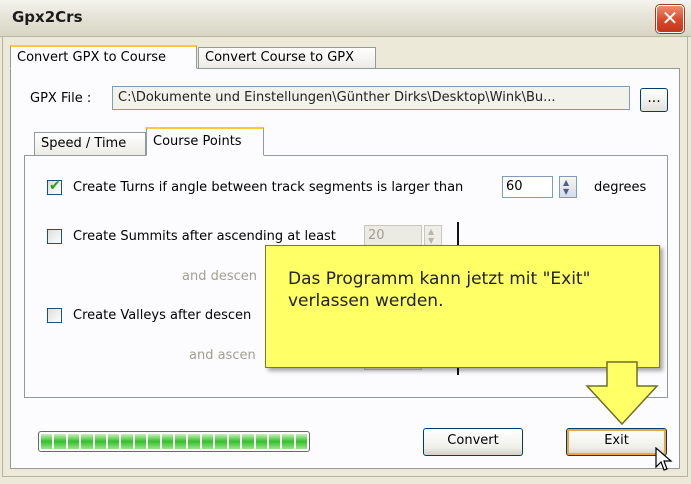 This screenshot has width=691, height=484. Describe the element at coordinates (54, 315) in the screenshot. I see `valleys-checkbox` at that location.